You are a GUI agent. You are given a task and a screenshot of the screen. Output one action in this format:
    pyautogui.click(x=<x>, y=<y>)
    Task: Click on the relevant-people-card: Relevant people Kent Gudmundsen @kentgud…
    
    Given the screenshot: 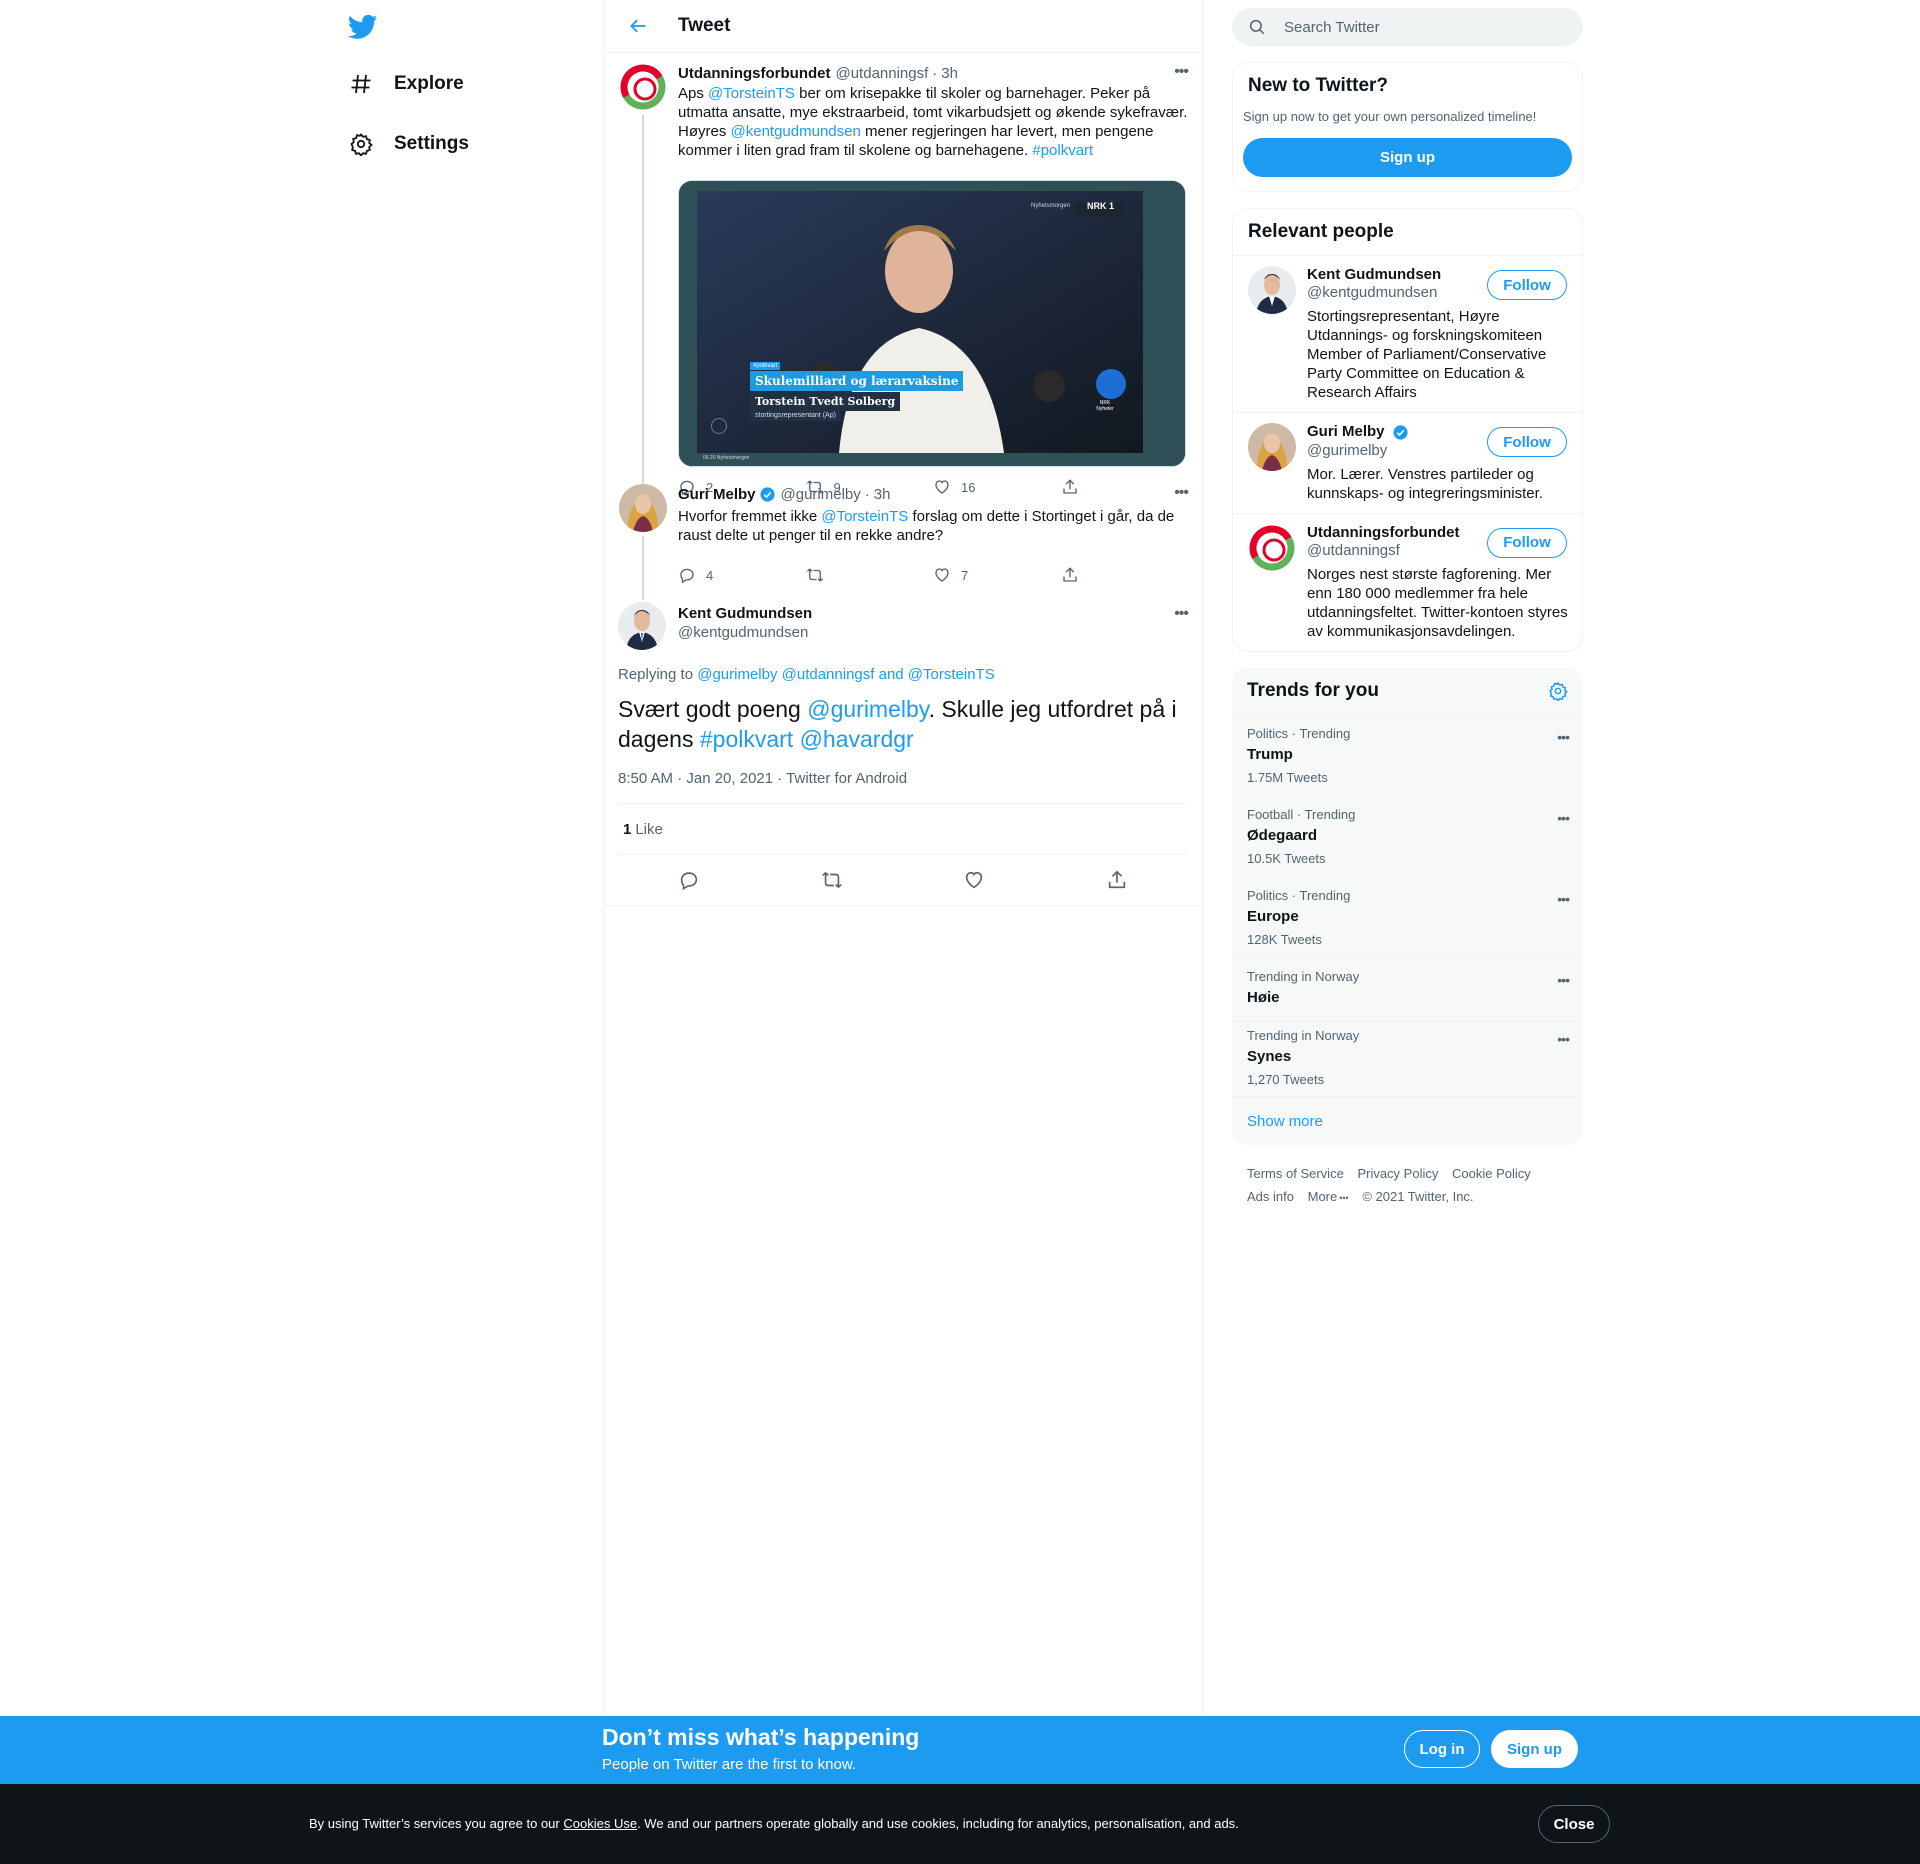 What is the action you would take?
    pyautogui.click(x=1407, y=430)
    